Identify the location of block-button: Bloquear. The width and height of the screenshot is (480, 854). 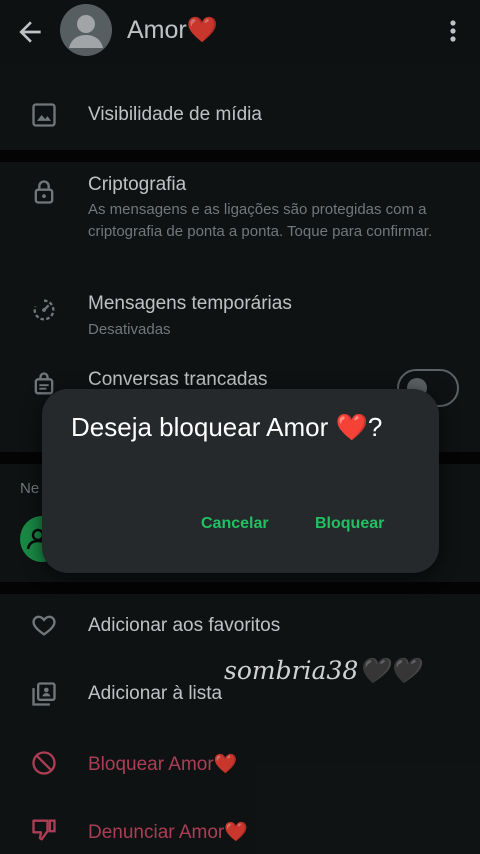
(349, 524).